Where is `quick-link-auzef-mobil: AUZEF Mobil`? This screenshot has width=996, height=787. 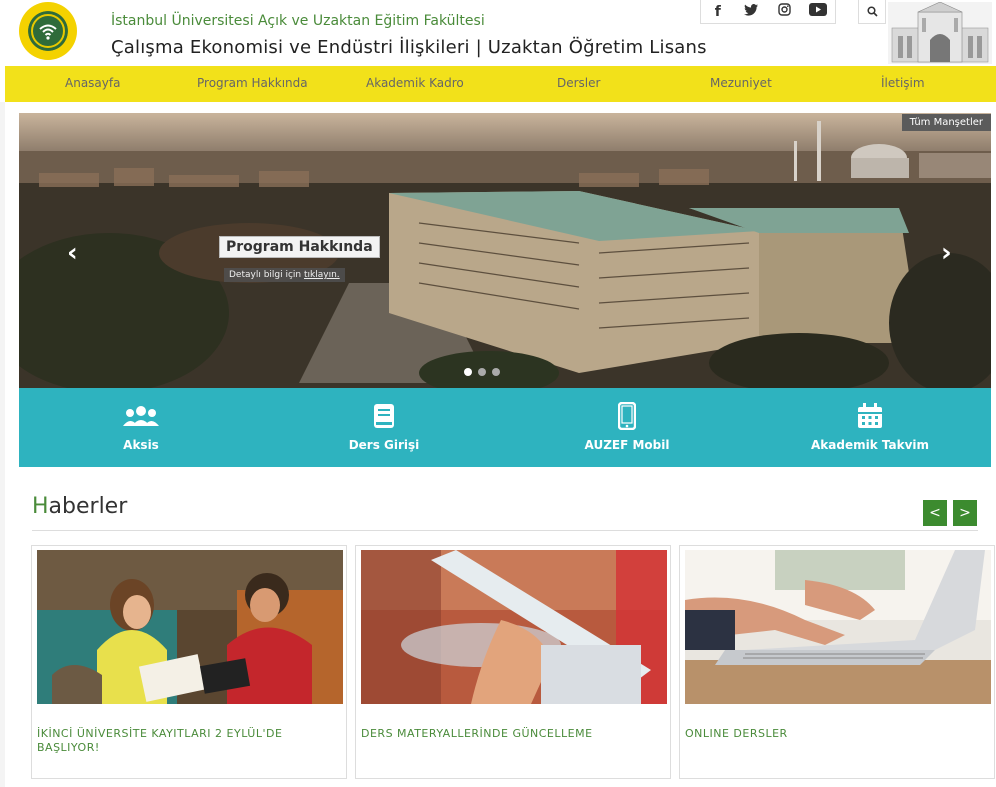
quick-link-auzef-mobil: AUZEF Mobil is located at coordinates (627, 427).